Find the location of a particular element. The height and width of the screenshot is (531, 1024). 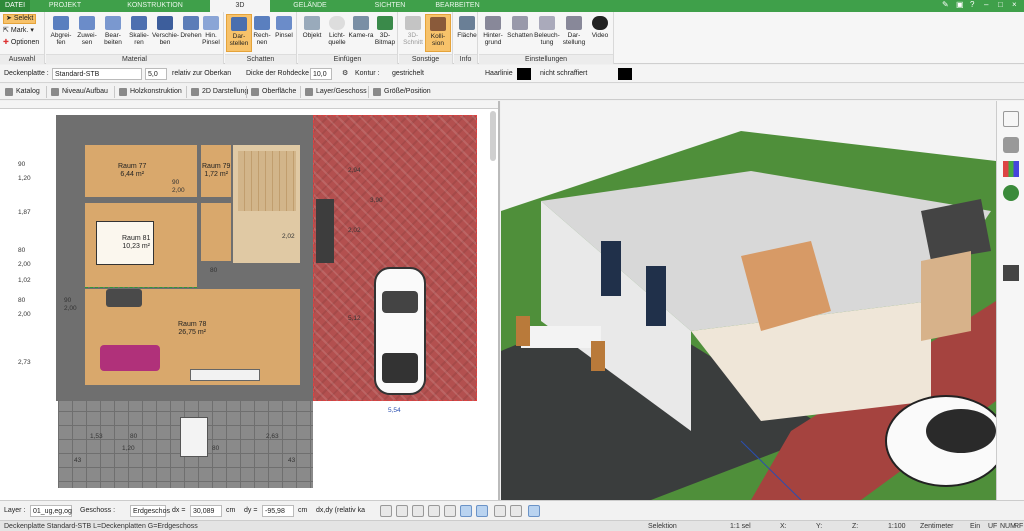

offset-input: 5,0 is located at coordinates (156, 74).